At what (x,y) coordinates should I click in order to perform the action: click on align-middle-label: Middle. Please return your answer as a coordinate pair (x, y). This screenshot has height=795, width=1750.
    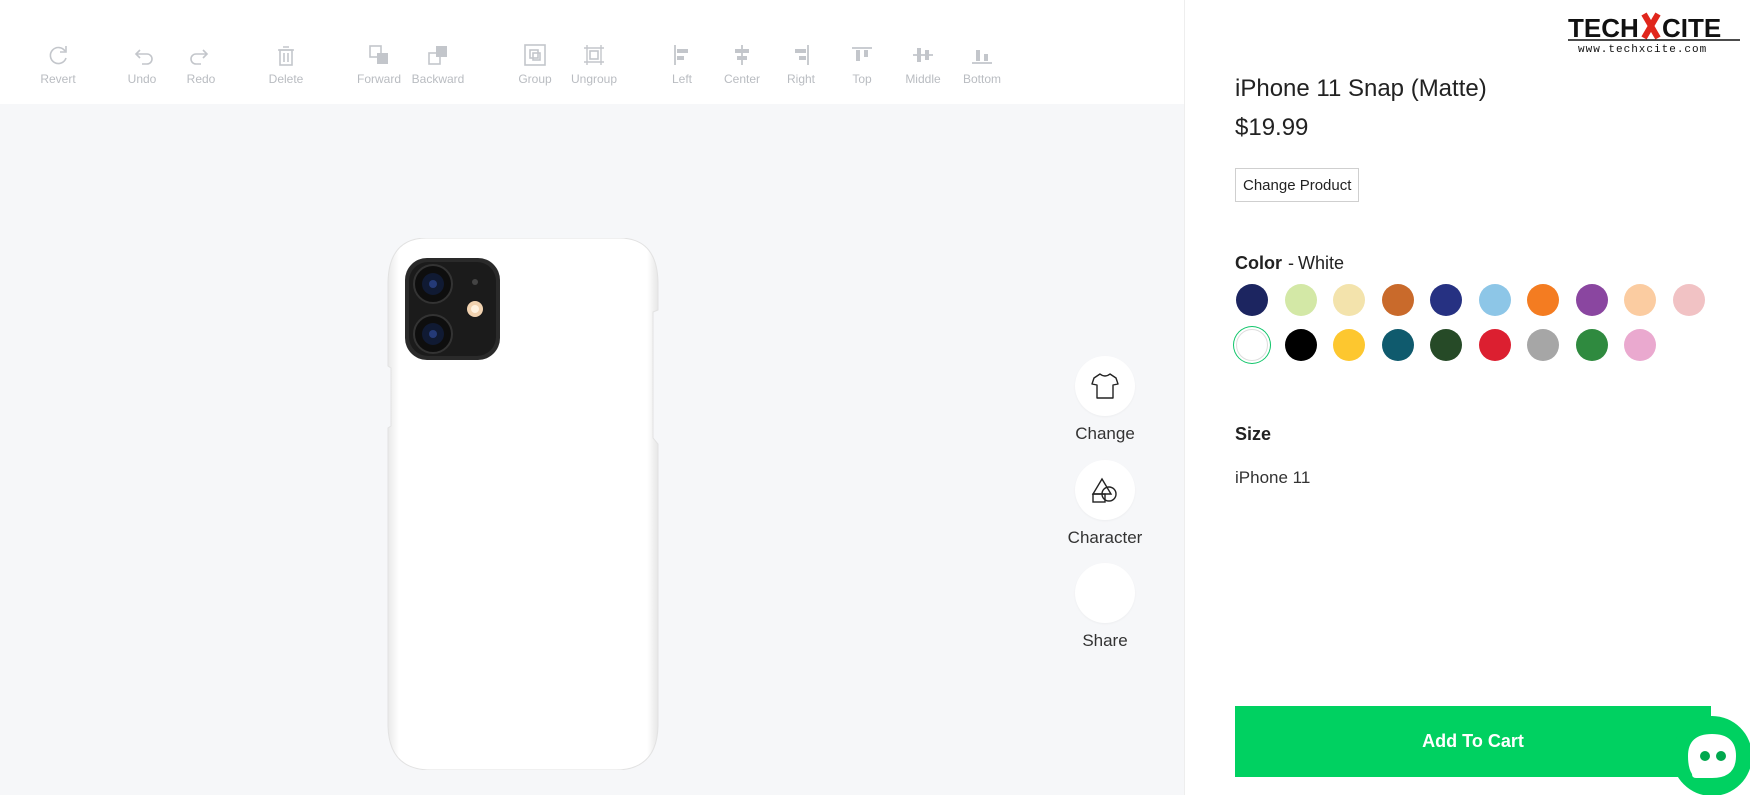
    Looking at the image, I should click on (923, 79).